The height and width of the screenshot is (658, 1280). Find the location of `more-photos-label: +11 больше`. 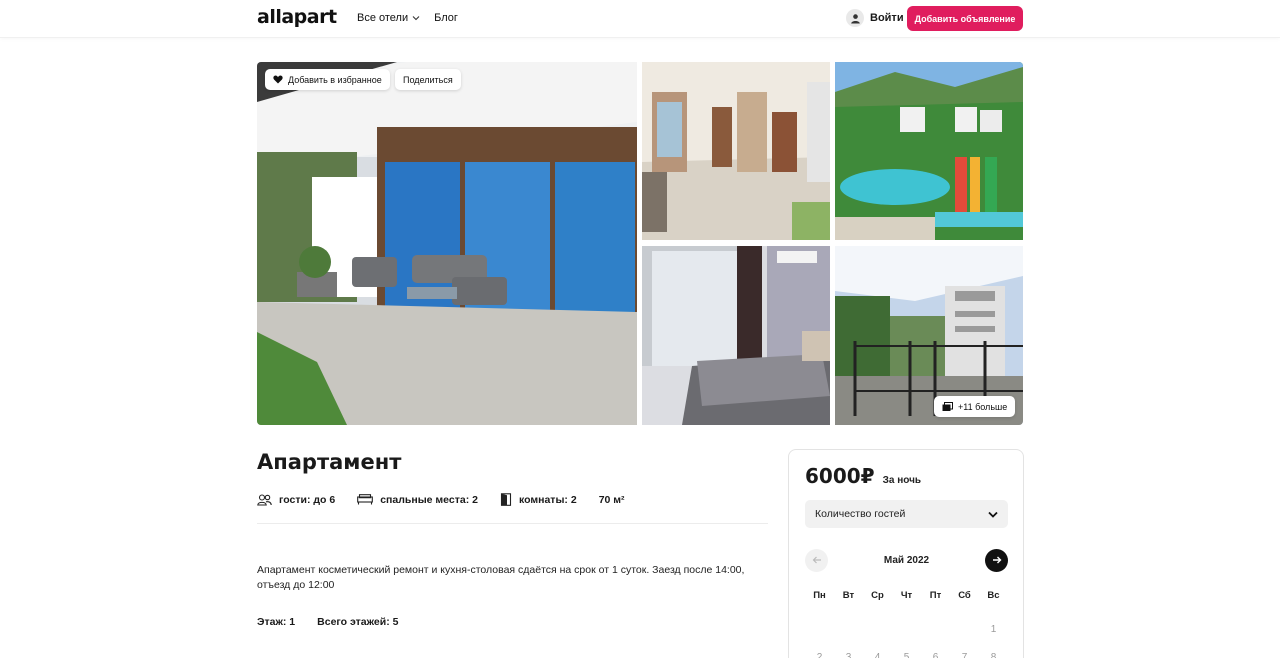

more-photos-label: +11 больше is located at coordinates (983, 406).